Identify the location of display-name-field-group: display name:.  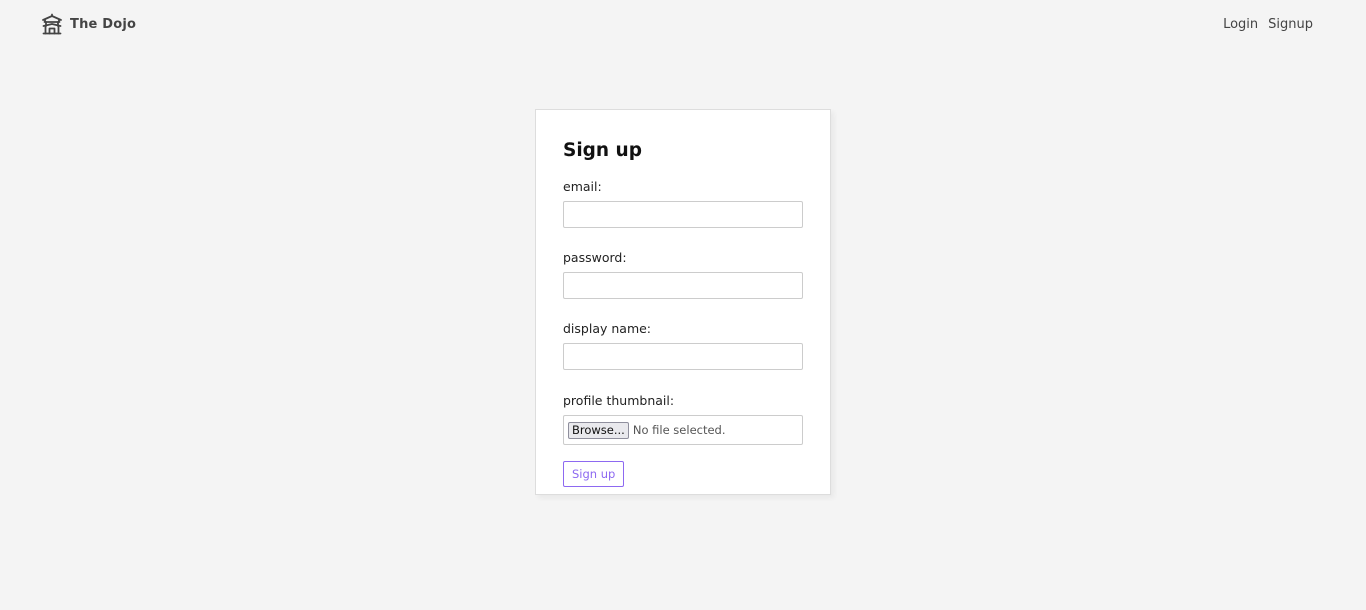
(683, 345).